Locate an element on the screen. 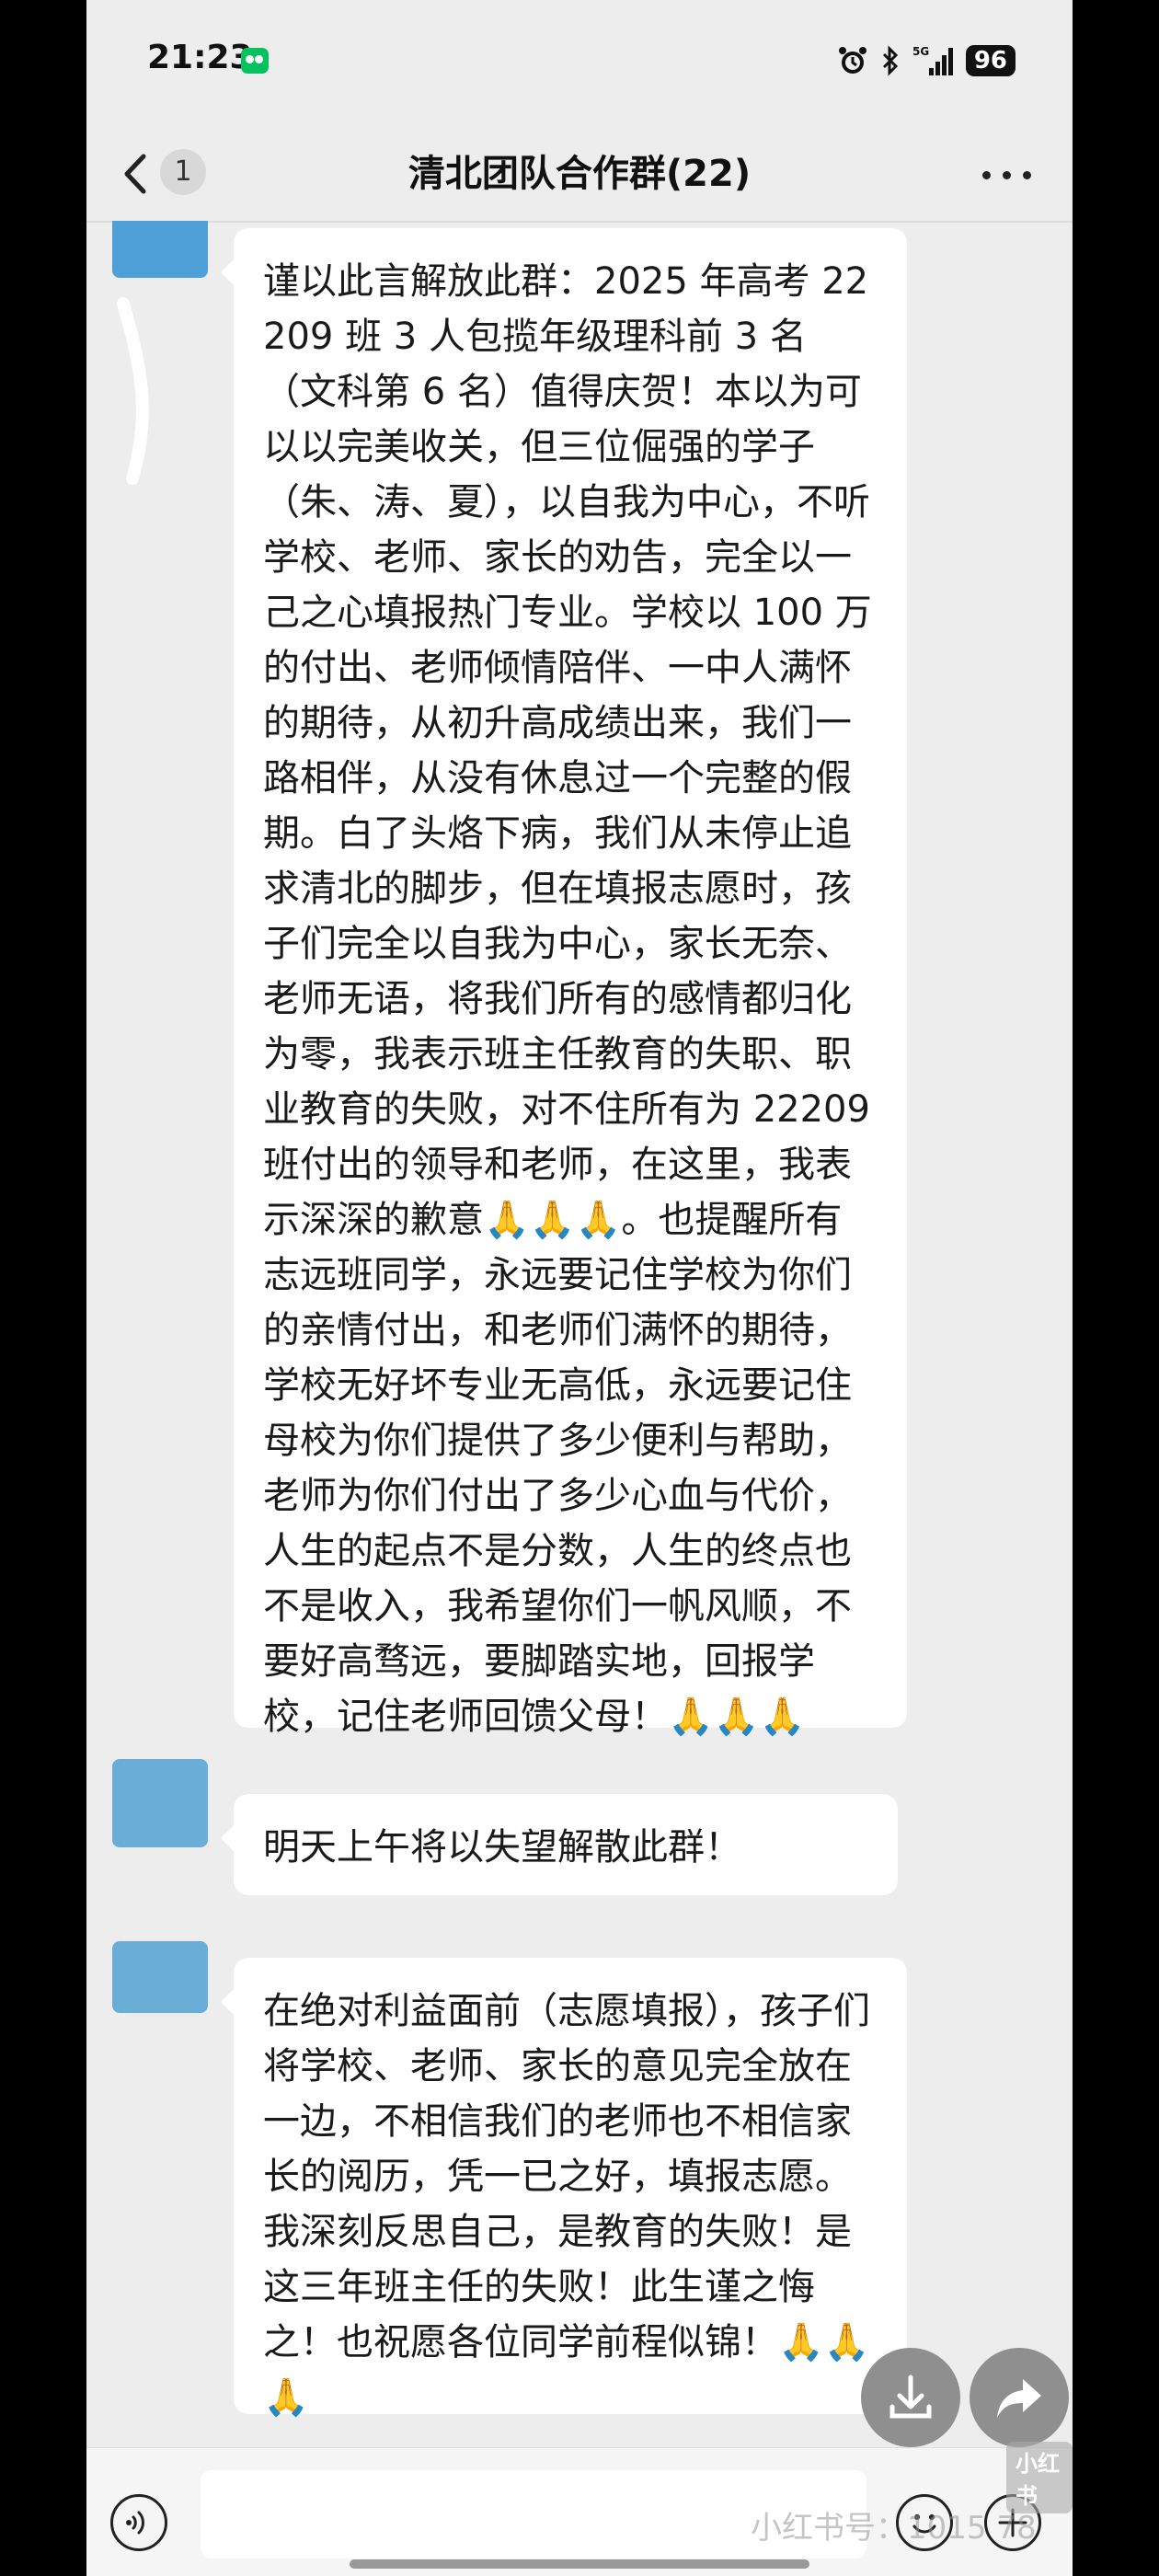  alarm-icon is located at coordinates (852, 60).